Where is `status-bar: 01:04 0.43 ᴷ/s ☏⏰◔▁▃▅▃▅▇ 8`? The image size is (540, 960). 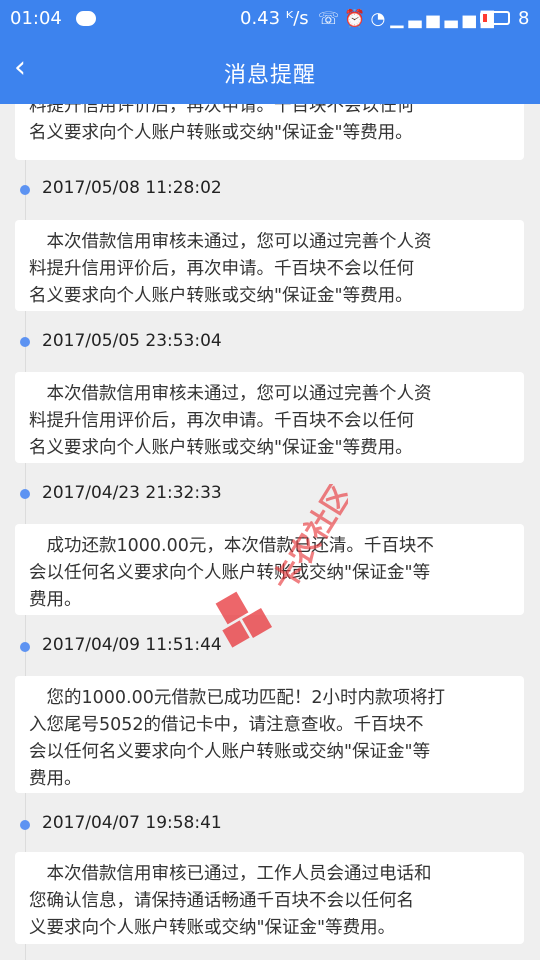
status-bar: 01:04 0.43 ᴷ/s ☏⏰◔▁▃▅▃▅▇ 8 is located at coordinates (270, 19).